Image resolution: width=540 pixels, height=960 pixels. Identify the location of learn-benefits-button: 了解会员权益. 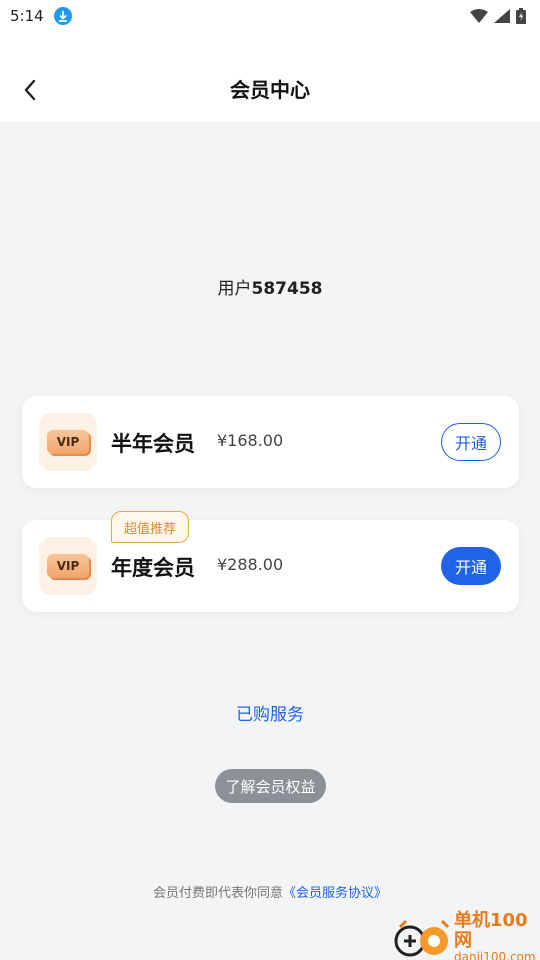
(270, 786).